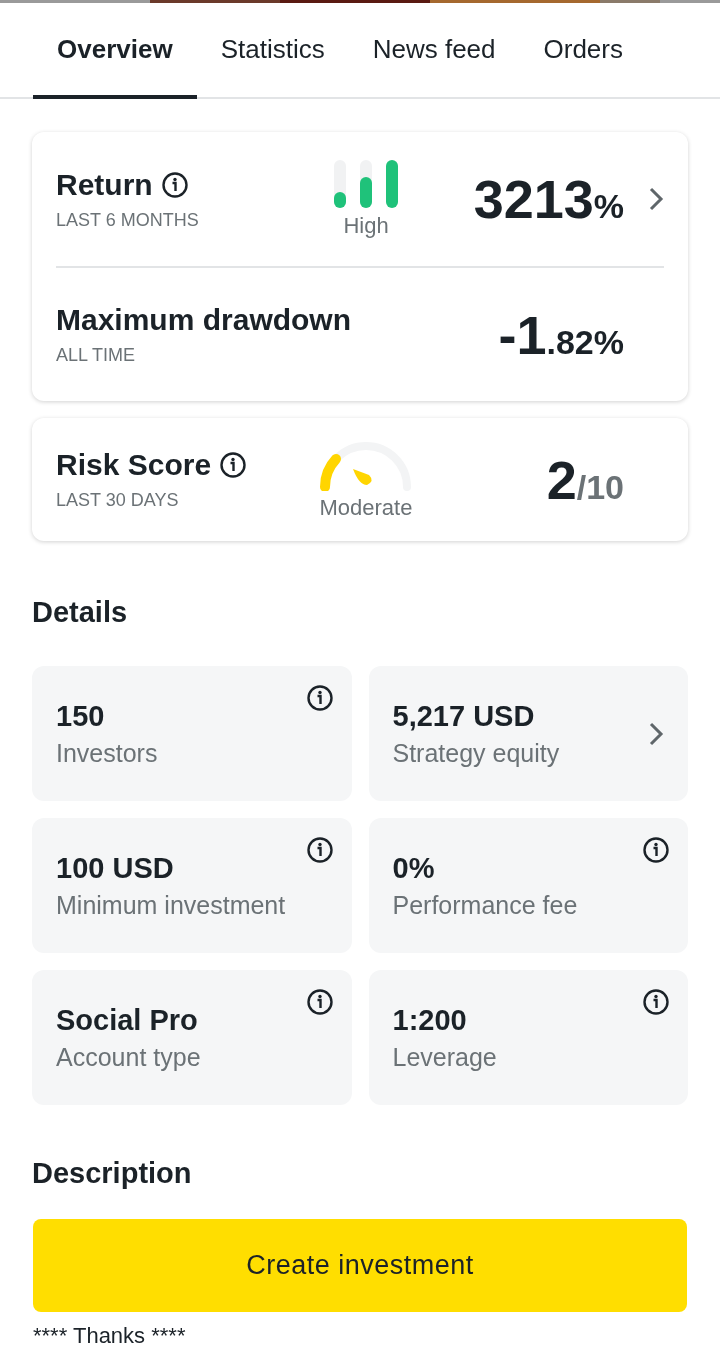  I want to click on metric-value: -1, so click(522, 334).